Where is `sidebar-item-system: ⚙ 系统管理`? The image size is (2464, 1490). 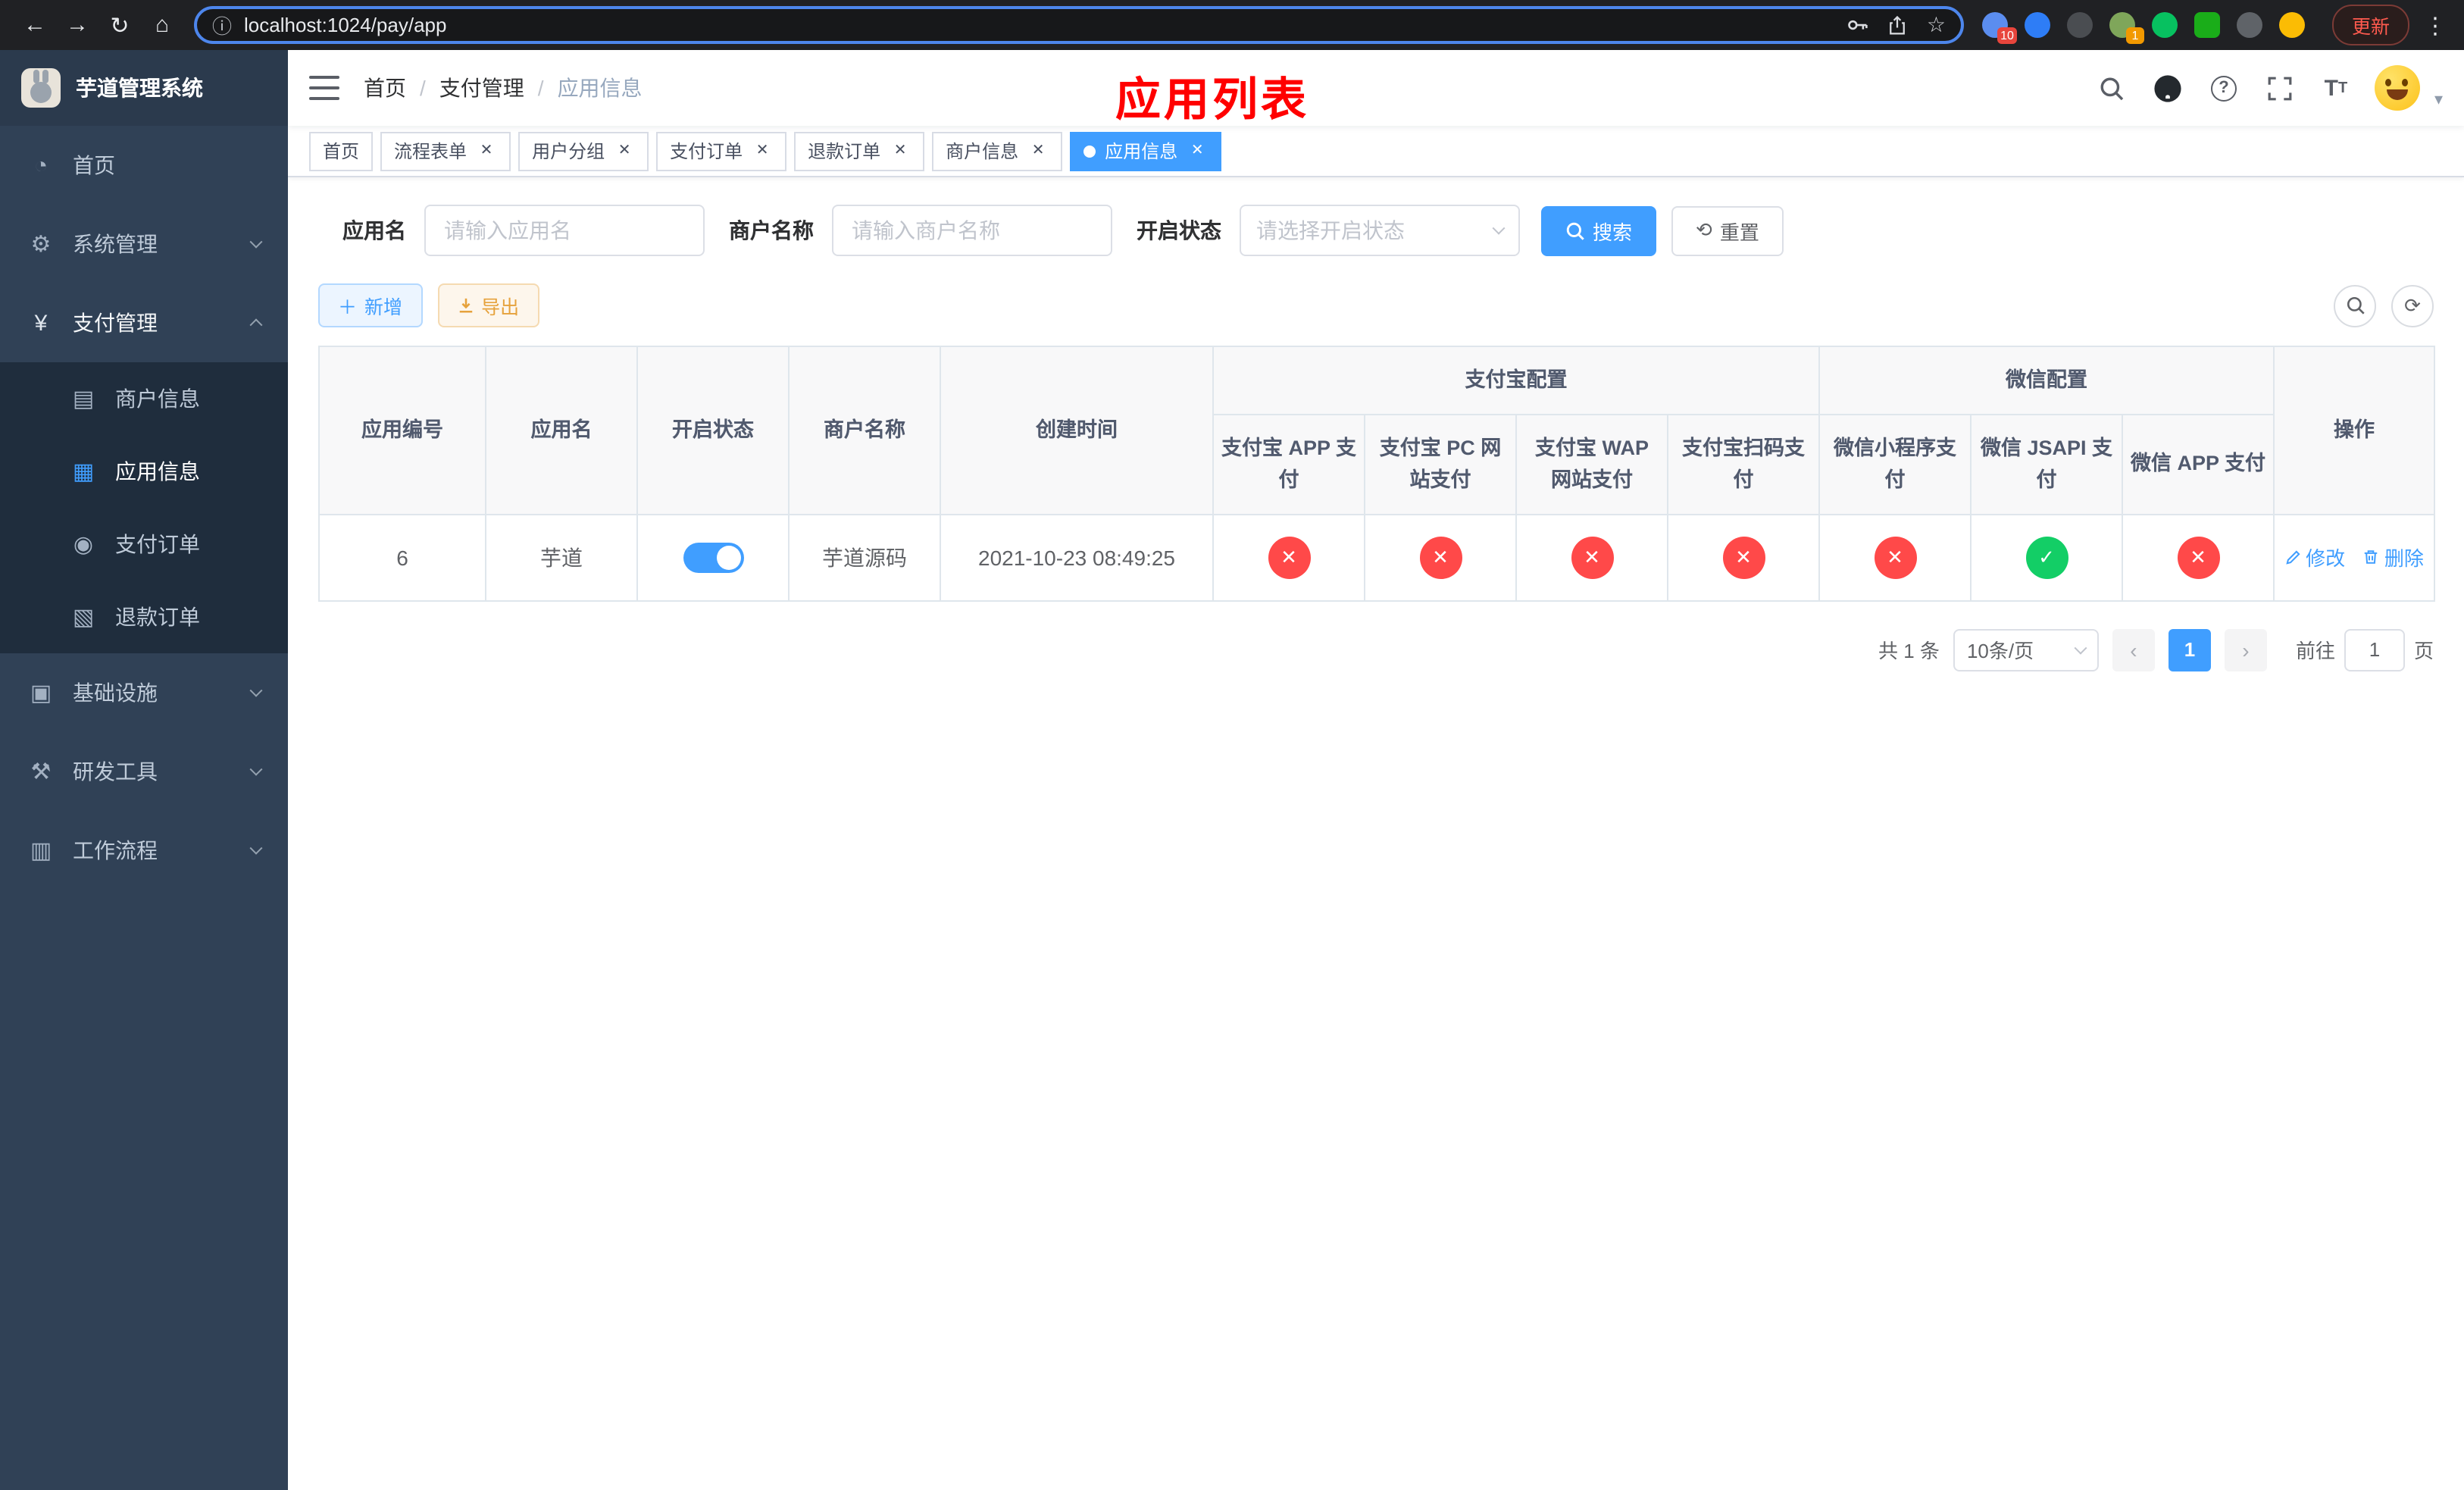 sidebar-item-system: ⚙ 系统管理 is located at coordinates (144, 244).